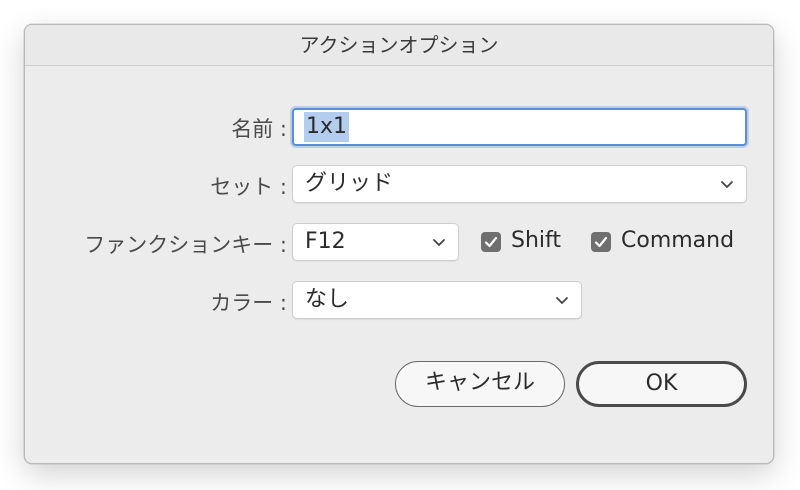  Describe the element at coordinates (259, 129) in the screenshot. I see `name-label: 名前 :` at that location.